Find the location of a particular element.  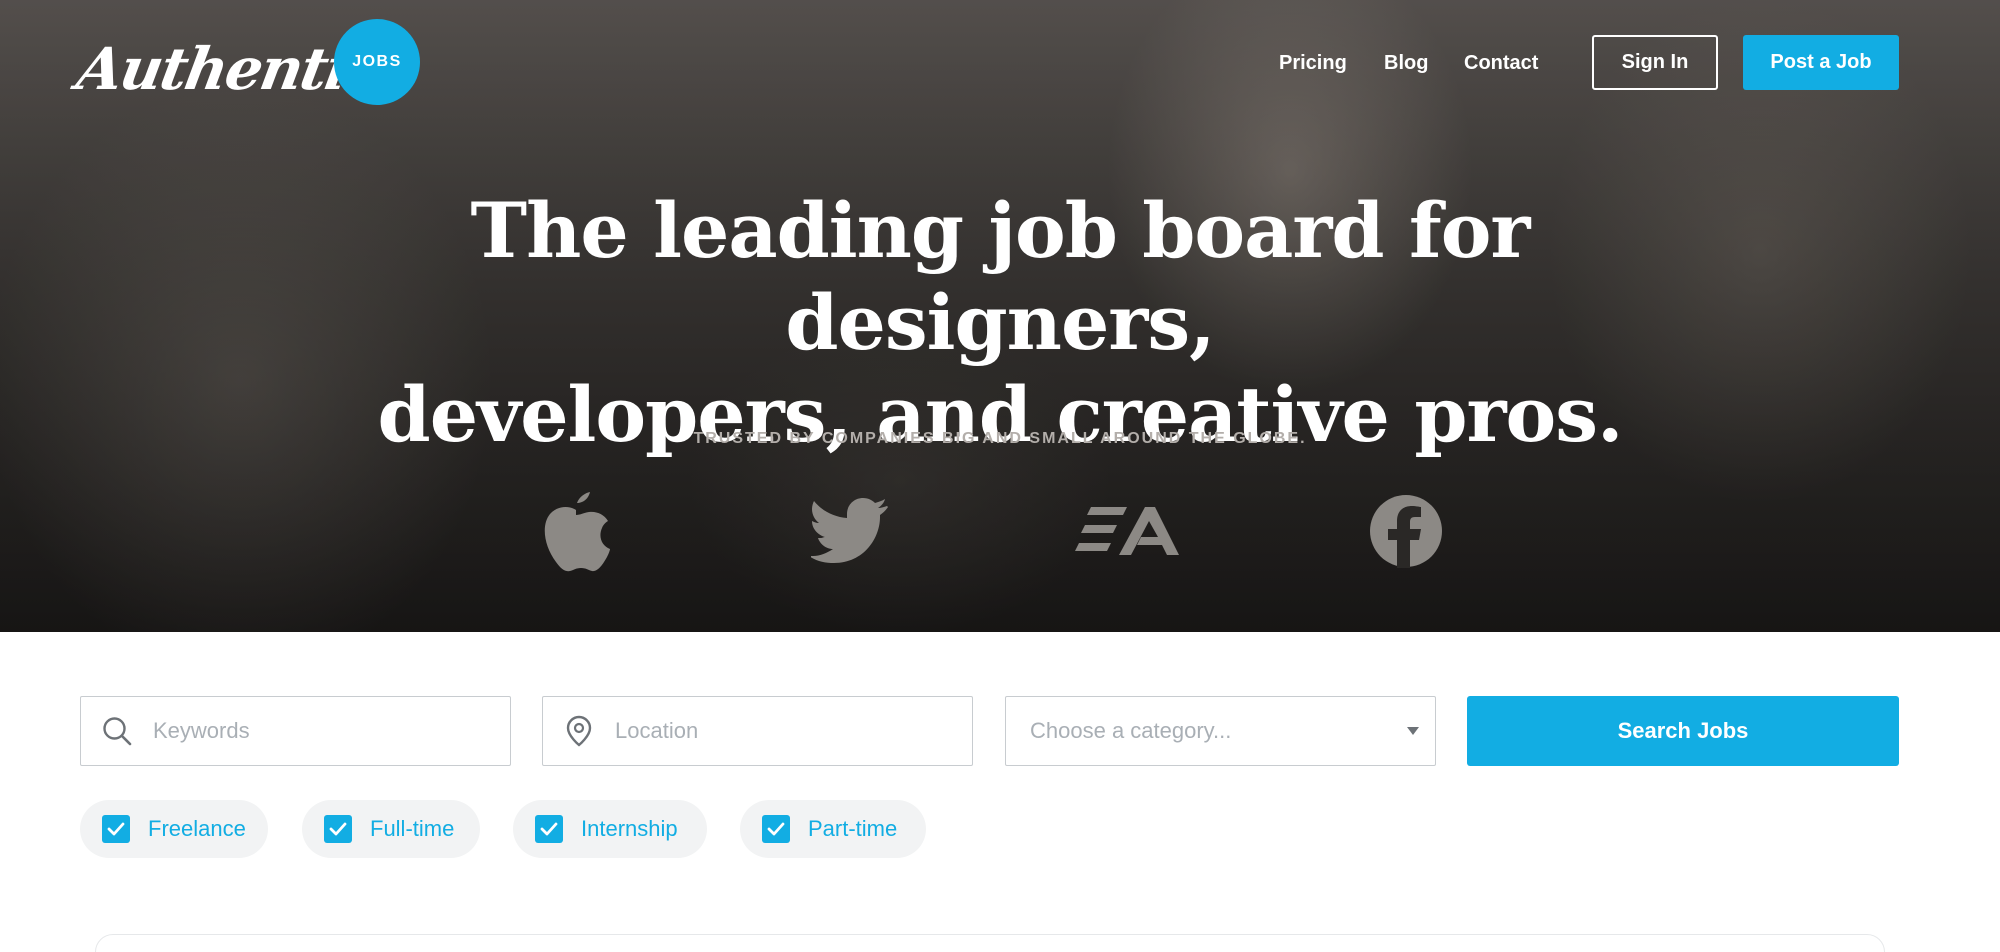

authentic-logo: Authentic is located at coordinates (228, 69).